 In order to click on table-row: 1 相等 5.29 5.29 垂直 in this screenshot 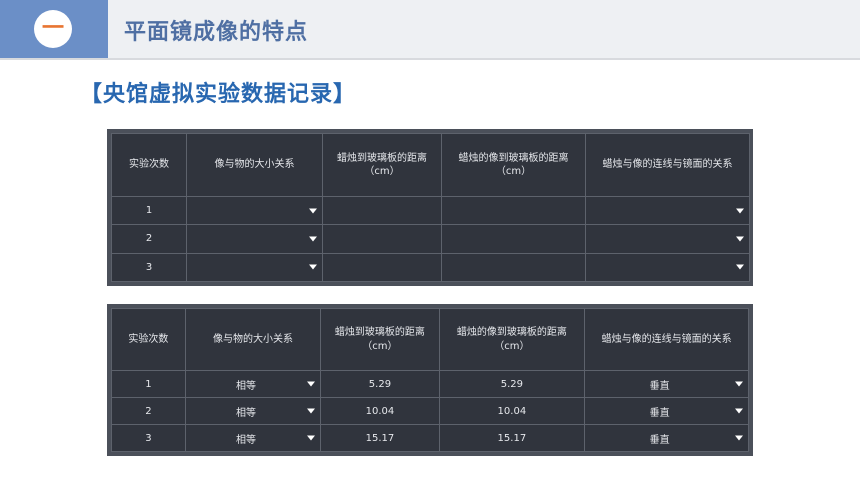, I will do `click(430, 384)`.